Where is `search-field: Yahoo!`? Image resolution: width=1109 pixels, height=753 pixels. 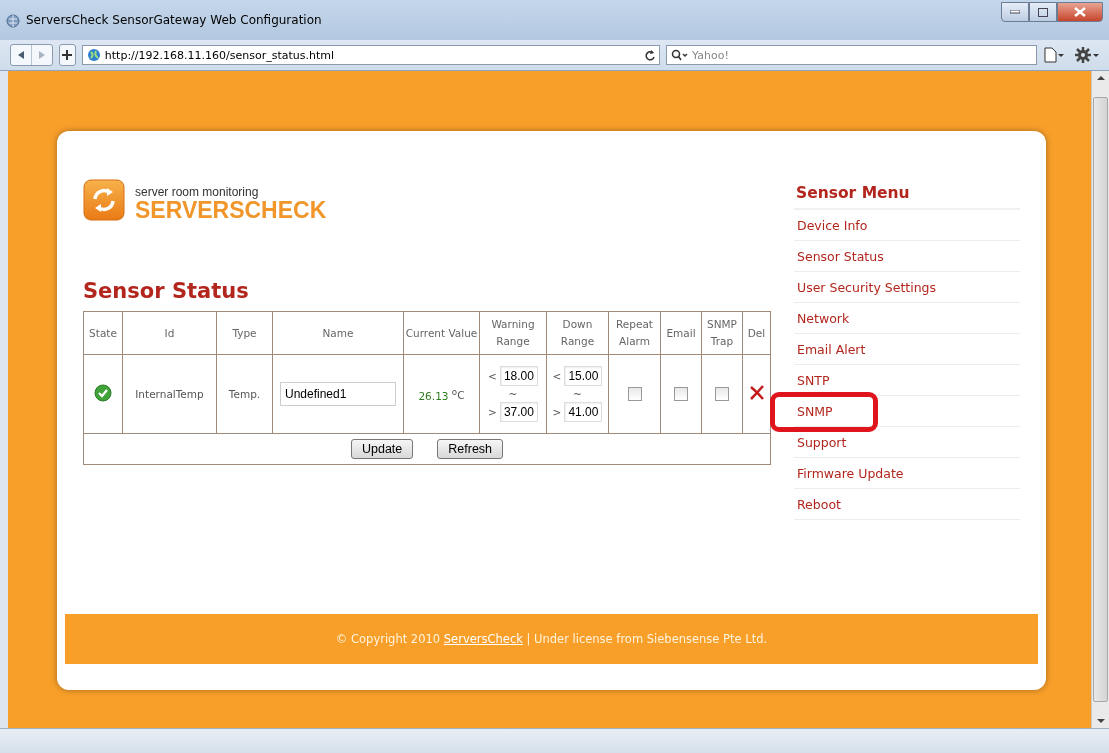 search-field: Yahoo! is located at coordinates (851, 55).